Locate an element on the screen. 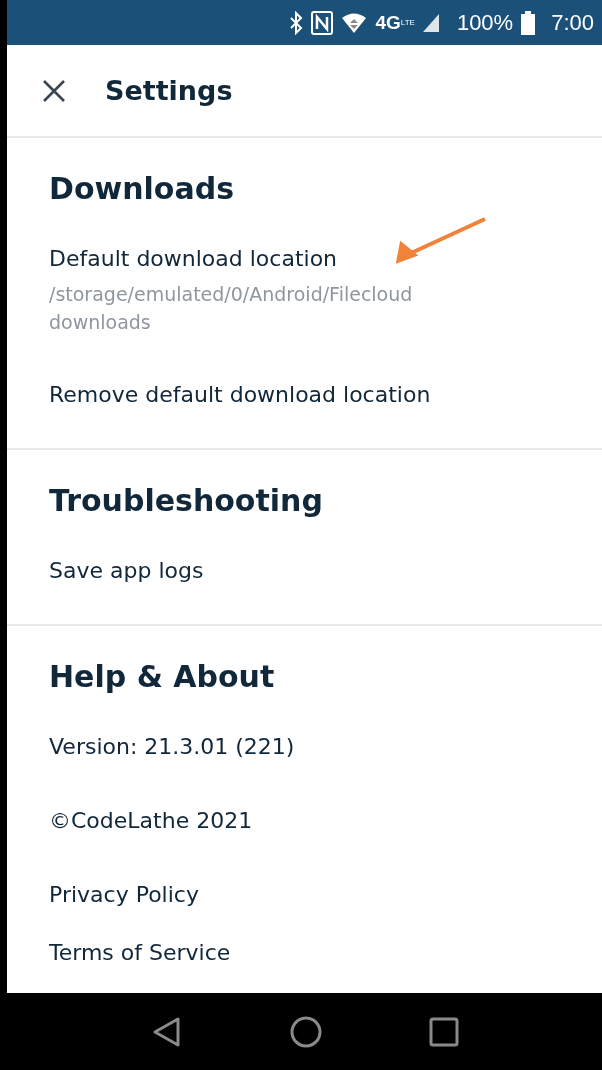 Image resolution: width=602 pixels, height=1070 pixels. home-icon is located at coordinates (306, 1031).